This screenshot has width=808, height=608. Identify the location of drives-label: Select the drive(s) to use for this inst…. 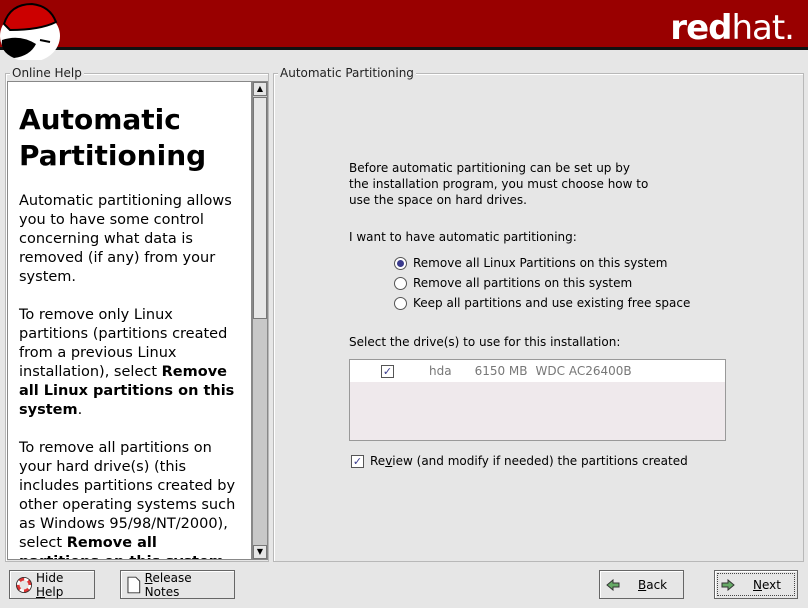
(485, 342).